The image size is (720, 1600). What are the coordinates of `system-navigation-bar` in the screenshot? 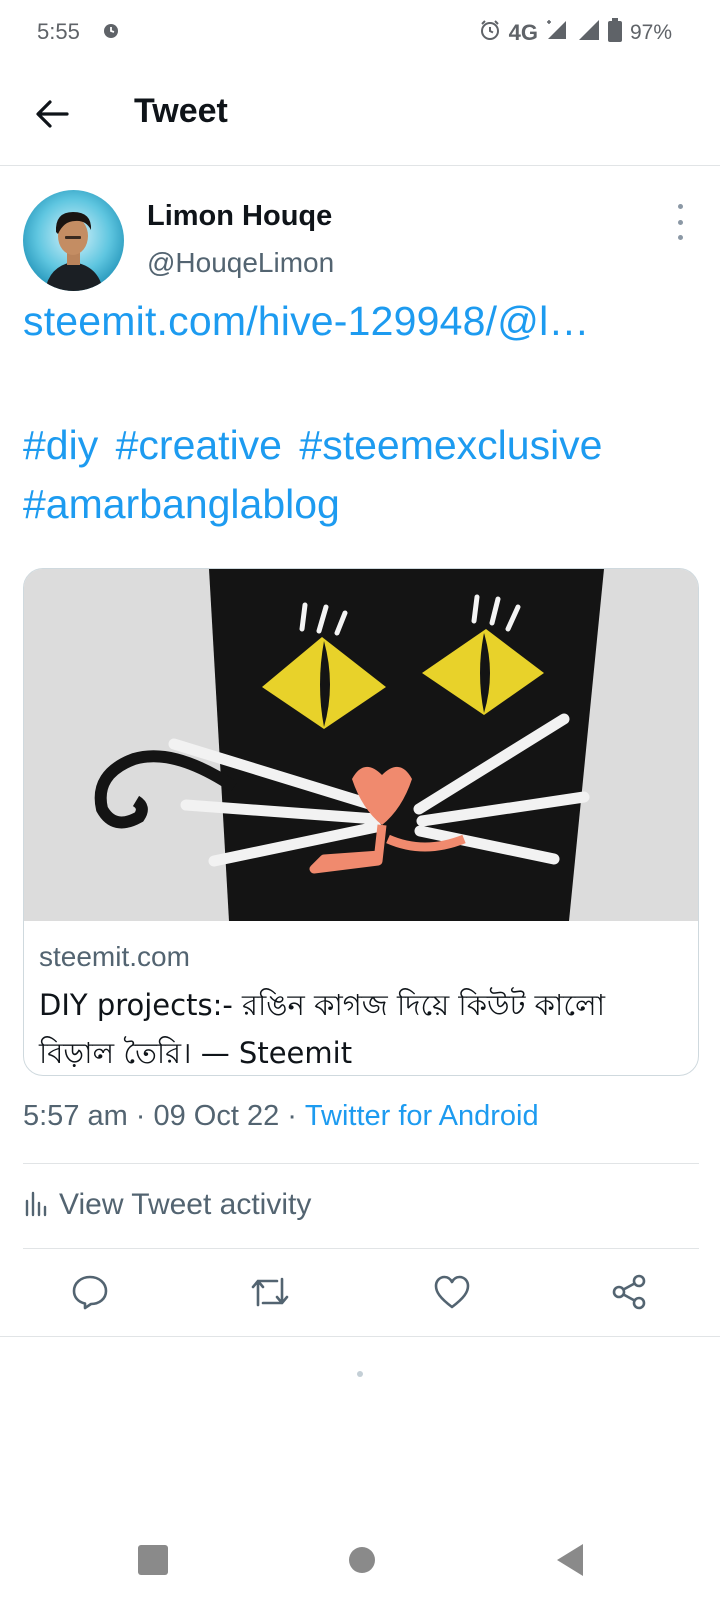 It's located at (360, 1560).